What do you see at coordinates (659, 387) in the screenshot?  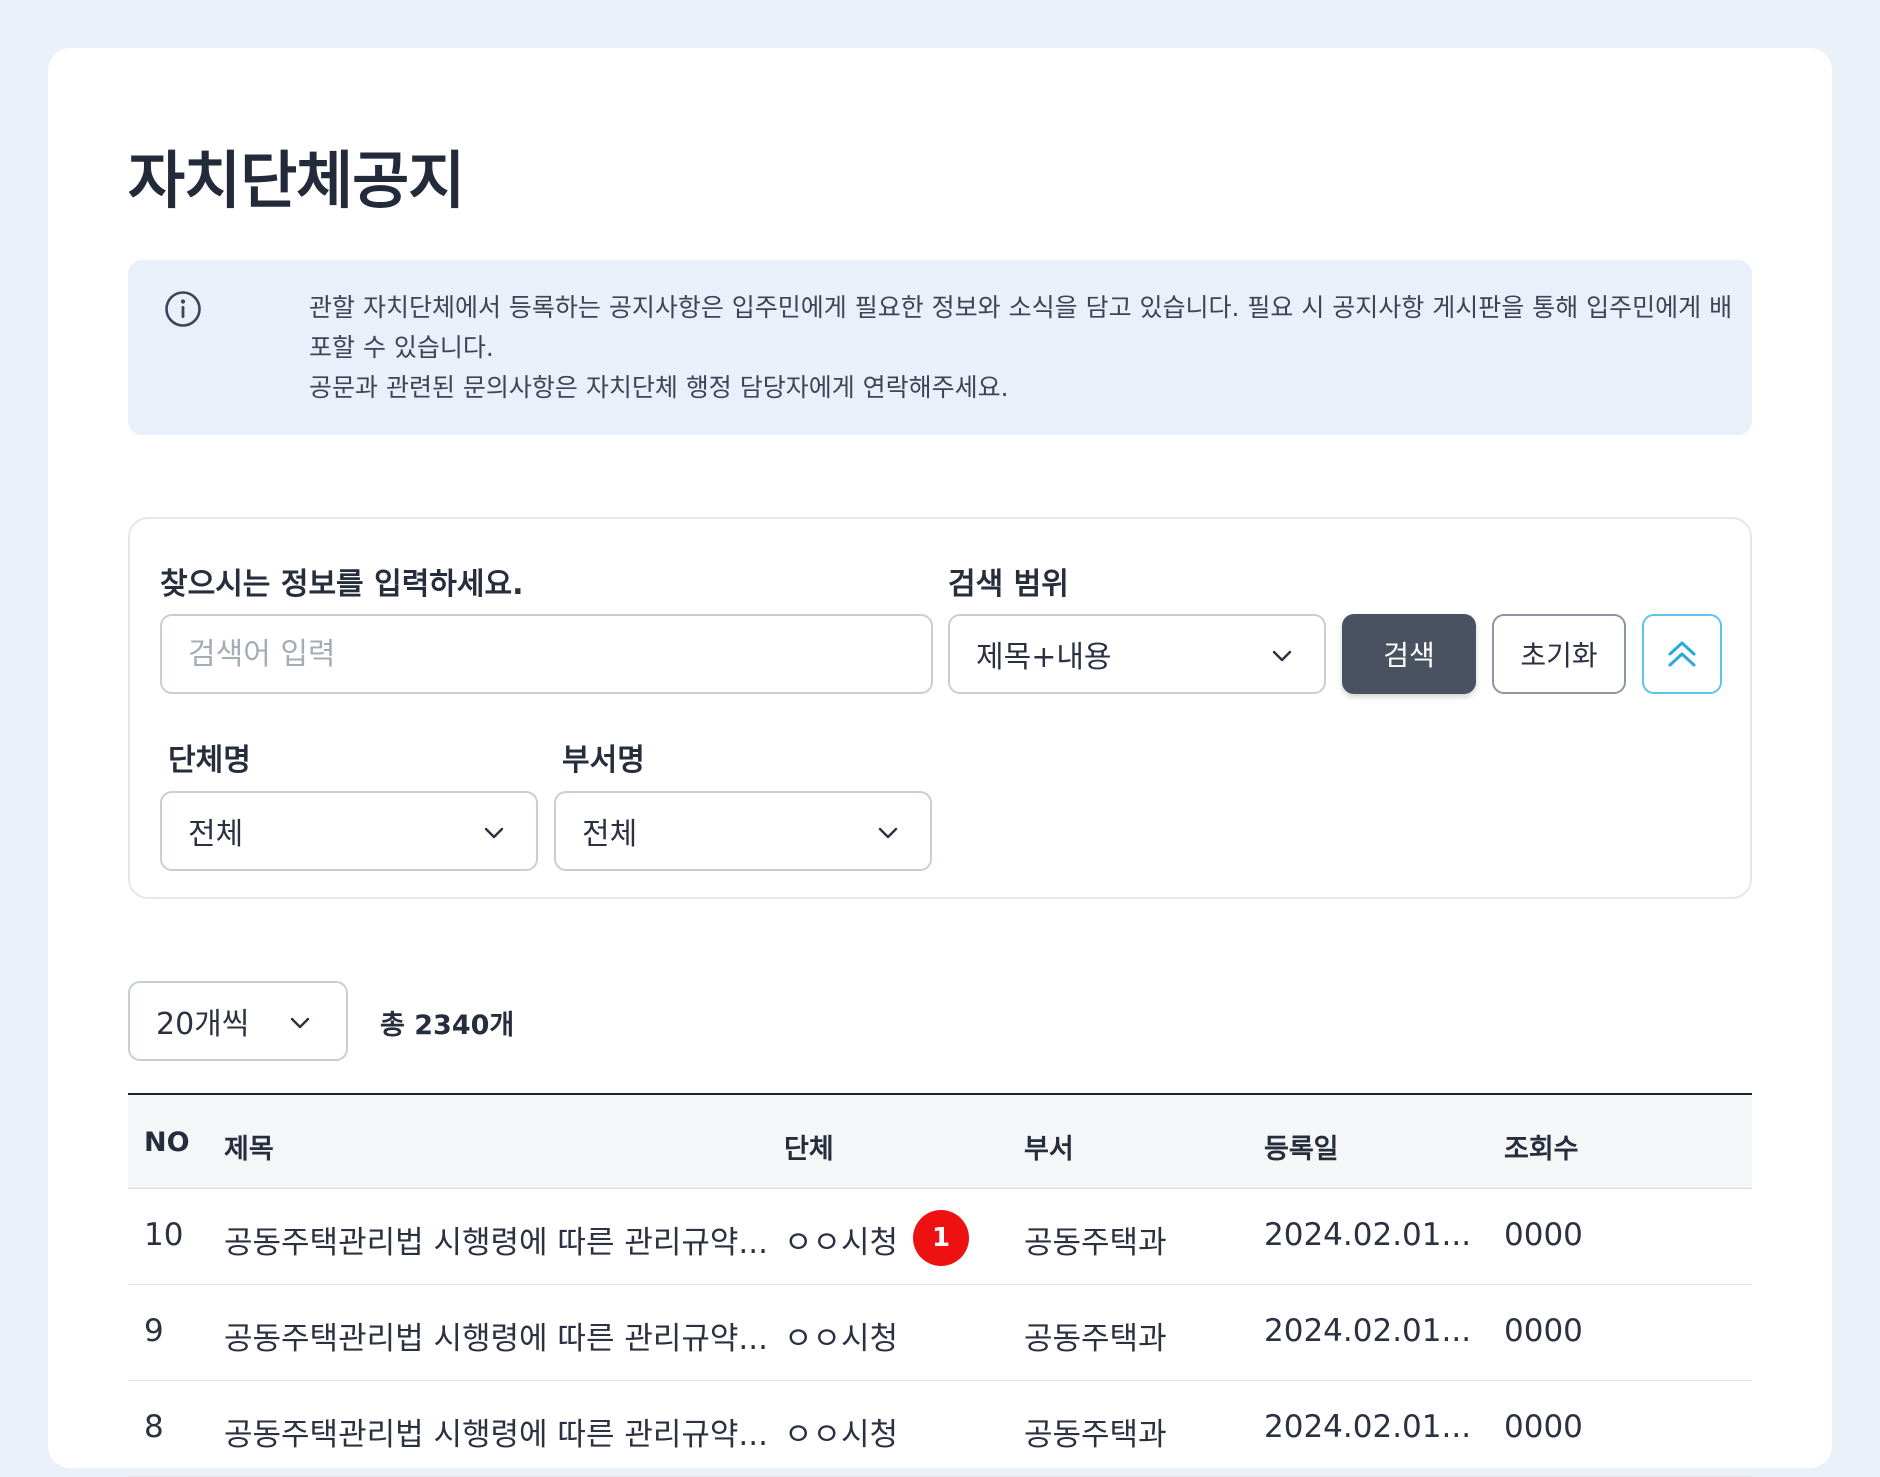 I see `notice-line: 공문과 관련된 문의사항은 자치단체 행정 담당자에게 연락해주세요.` at bounding box center [659, 387].